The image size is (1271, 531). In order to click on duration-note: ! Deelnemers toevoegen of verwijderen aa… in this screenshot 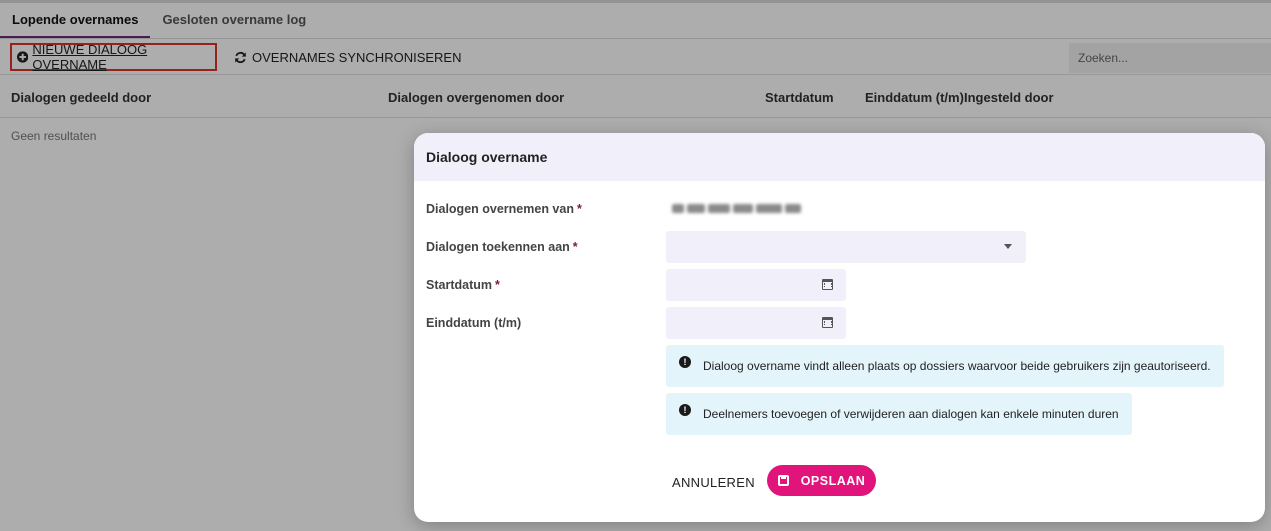, I will do `click(899, 414)`.